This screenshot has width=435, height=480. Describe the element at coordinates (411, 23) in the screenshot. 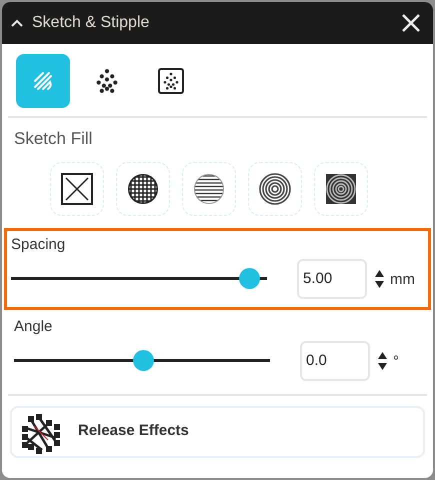

I see `close-icon` at that location.